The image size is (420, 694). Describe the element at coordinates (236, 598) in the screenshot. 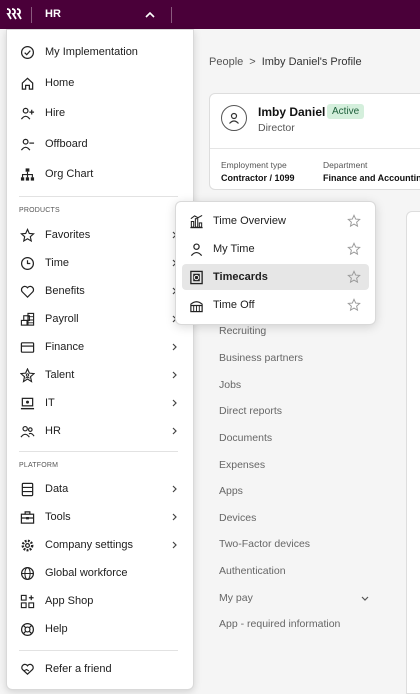

I see `profile-nav-item: My pay` at that location.